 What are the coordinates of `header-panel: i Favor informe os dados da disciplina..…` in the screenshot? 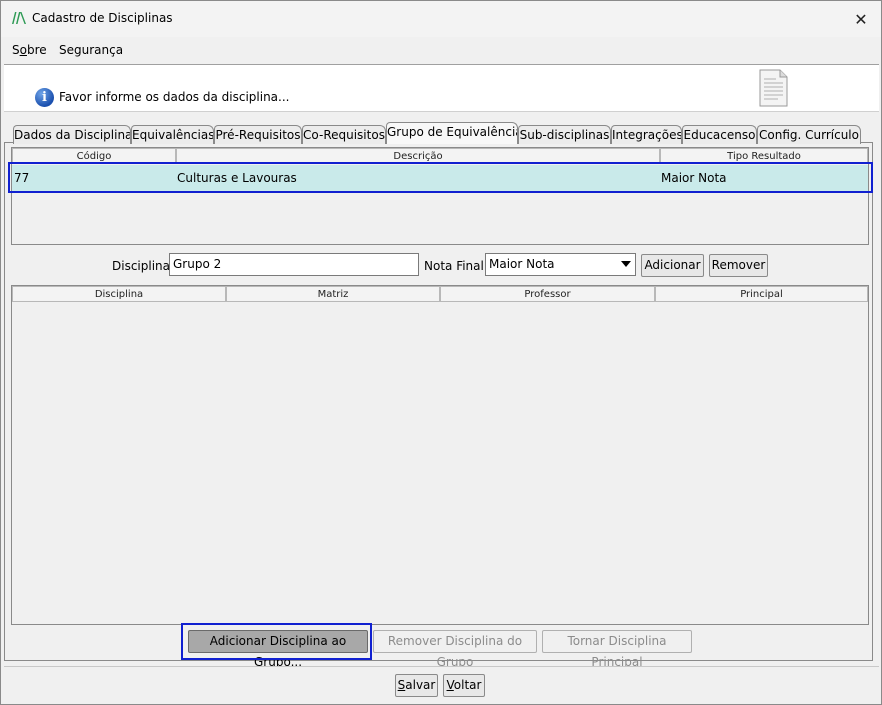 It's located at (441, 88).